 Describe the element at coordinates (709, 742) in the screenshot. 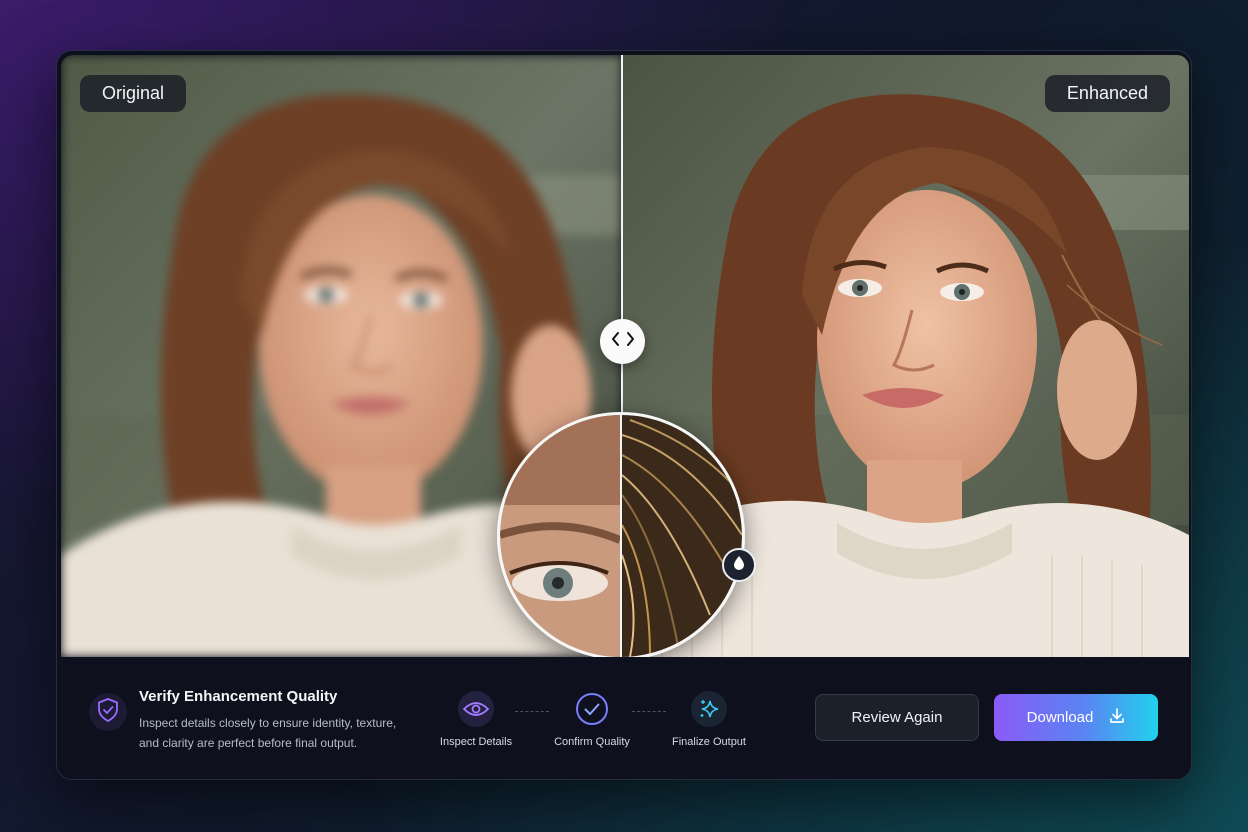

I see `step-label: Finalize Output` at that location.